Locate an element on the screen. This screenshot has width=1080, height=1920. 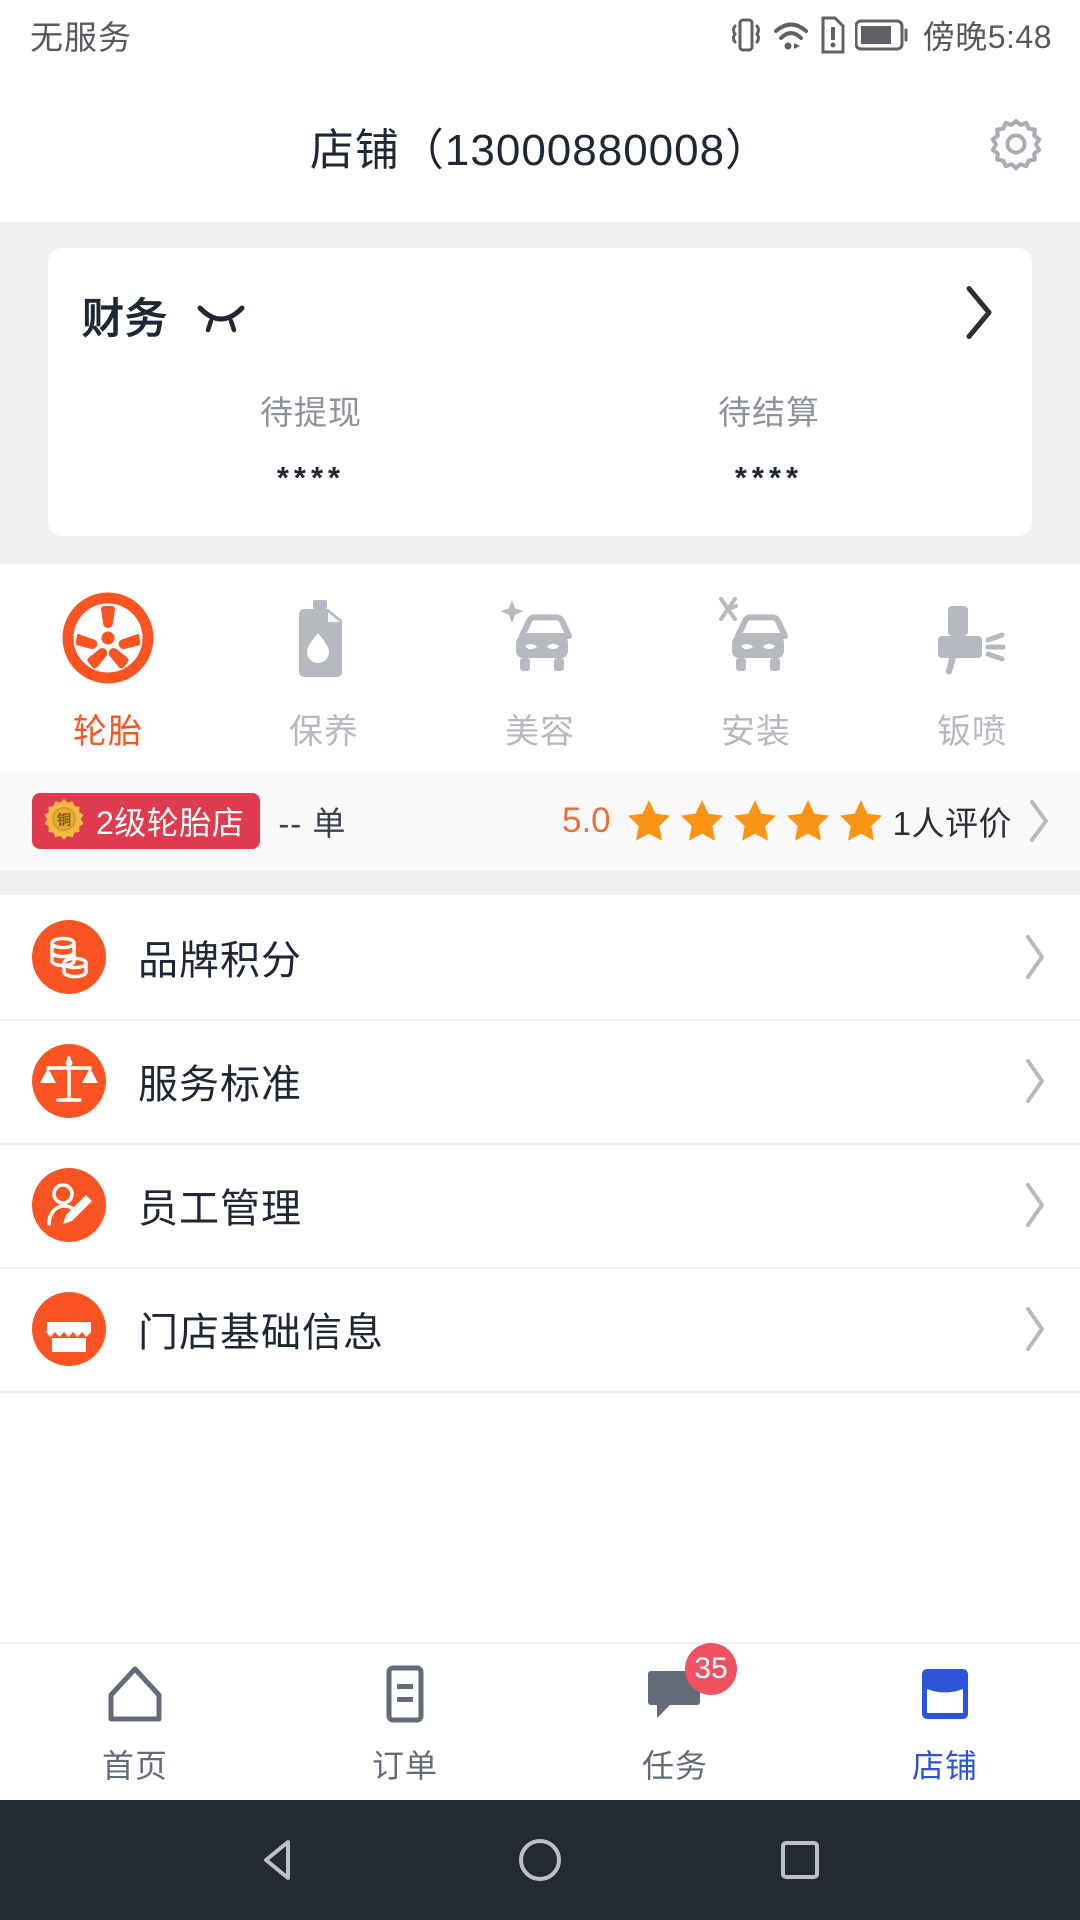
bottom-tab-bar: 首页 订单 35 任务 店铺 is located at coordinates (540, 1721).